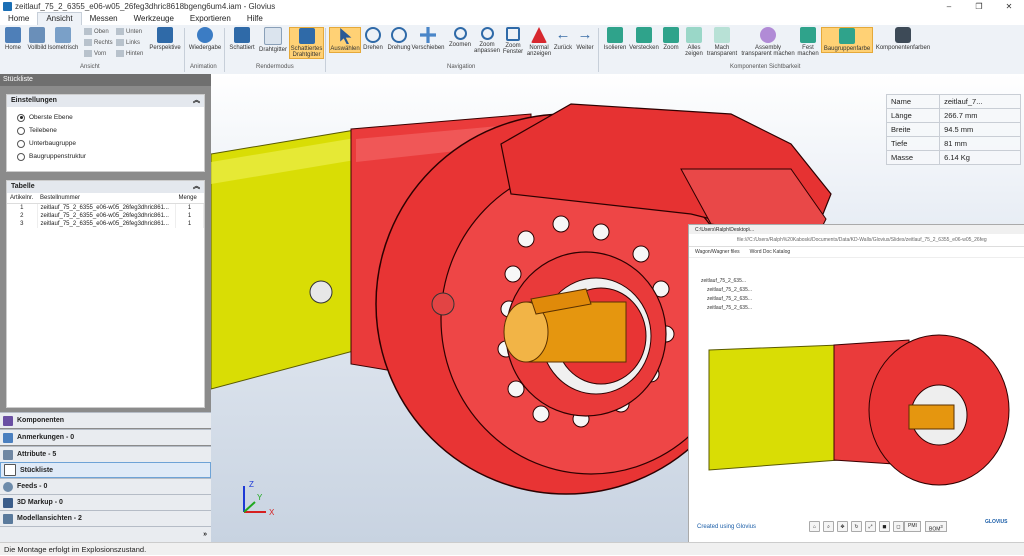 The width and height of the screenshot is (1024, 556). Describe the element at coordinates (255, 19) in the screenshot. I see `menu-hilfe: Hilfe` at that location.